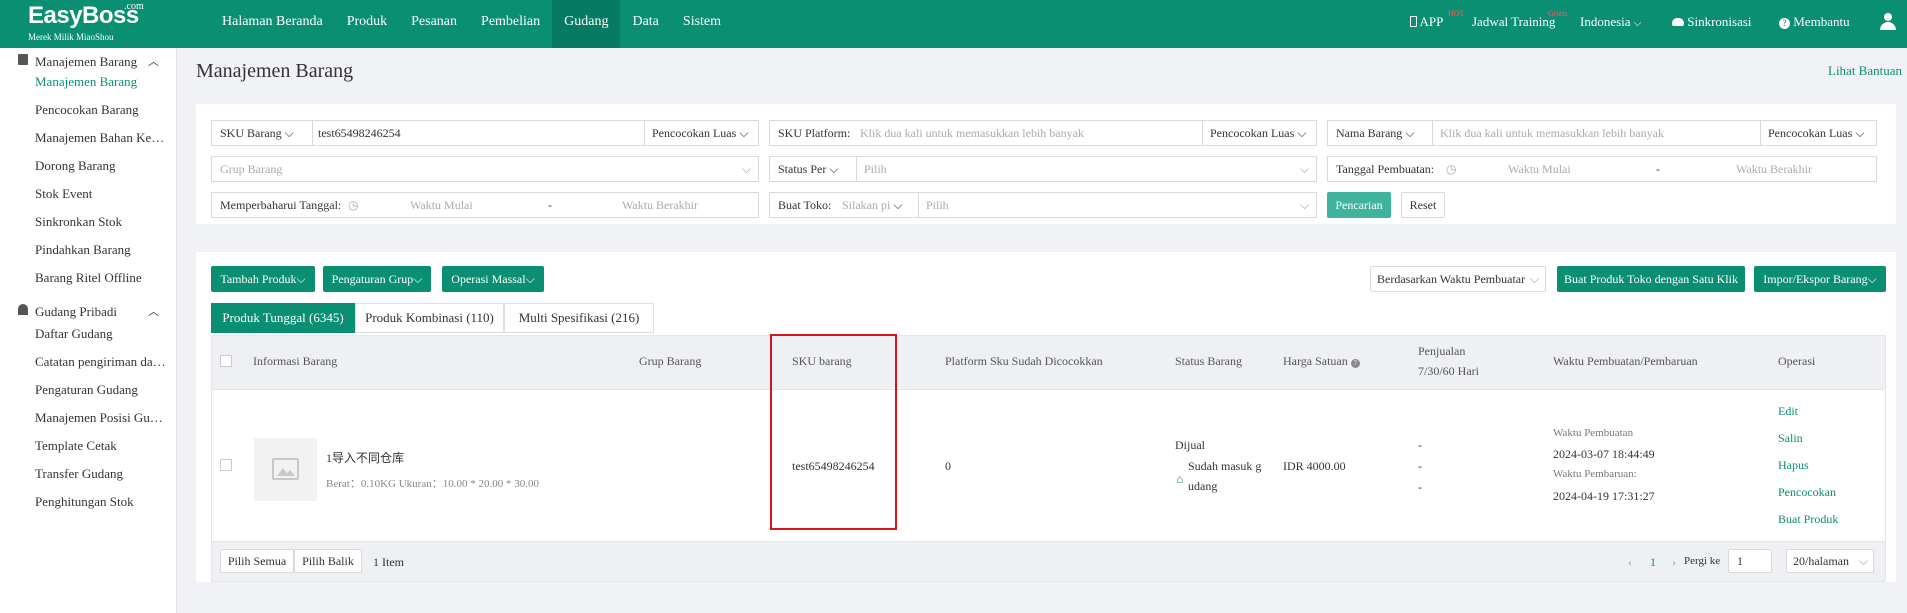 This screenshot has width=1907, height=613. What do you see at coordinates (1816, 133) in the screenshot?
I see `name-match-select: Pencocokan Luas ⌵` at bounding box center [1816, 133].